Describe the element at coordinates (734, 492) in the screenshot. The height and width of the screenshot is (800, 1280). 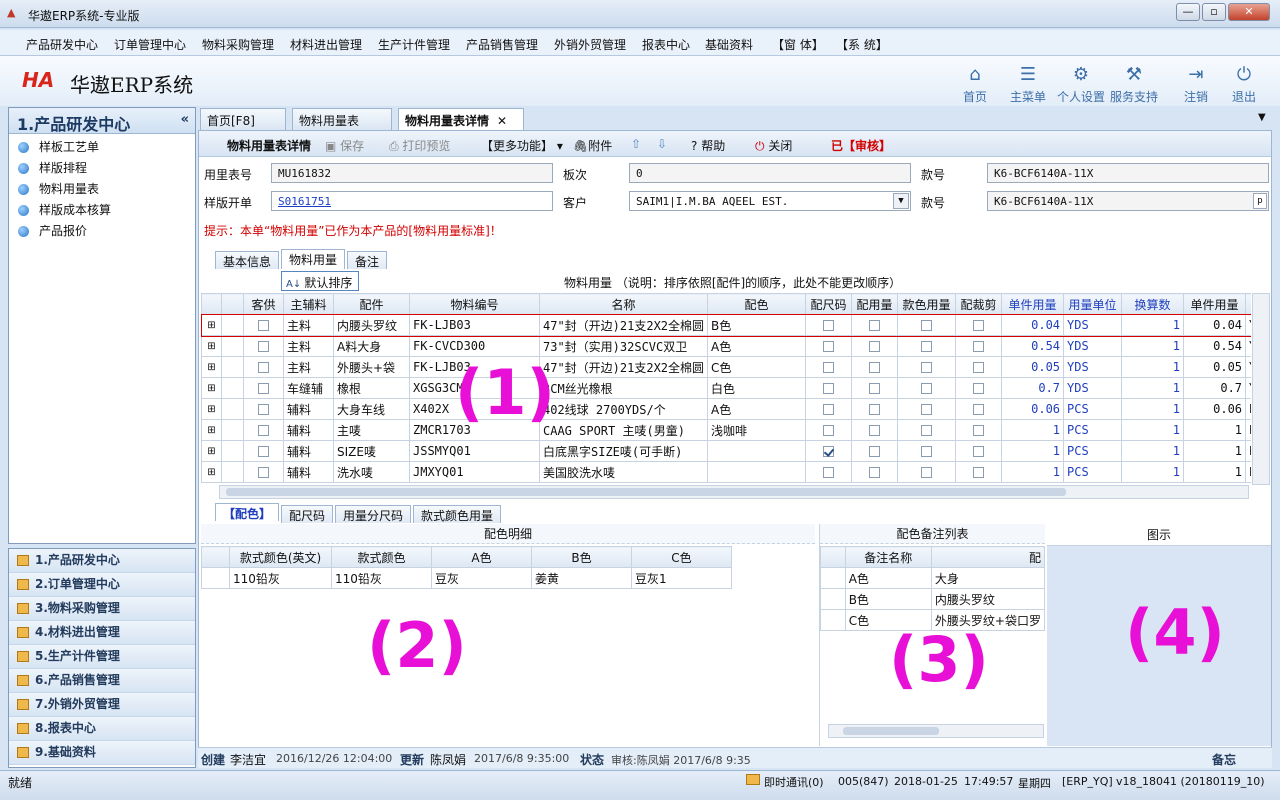
I see `grid-hscroll` at that location.